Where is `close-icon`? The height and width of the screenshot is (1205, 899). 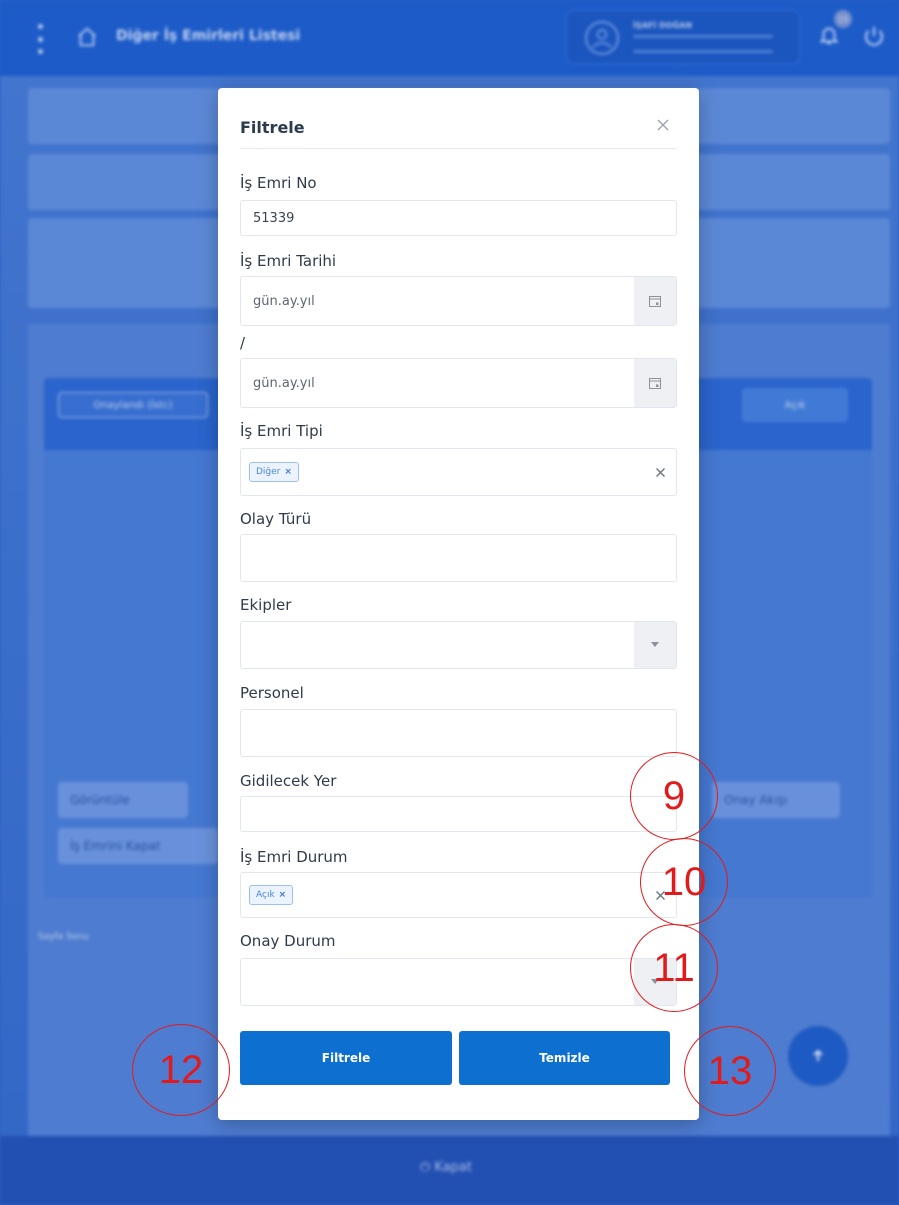 close-icon is located at coordinates (663, 125).